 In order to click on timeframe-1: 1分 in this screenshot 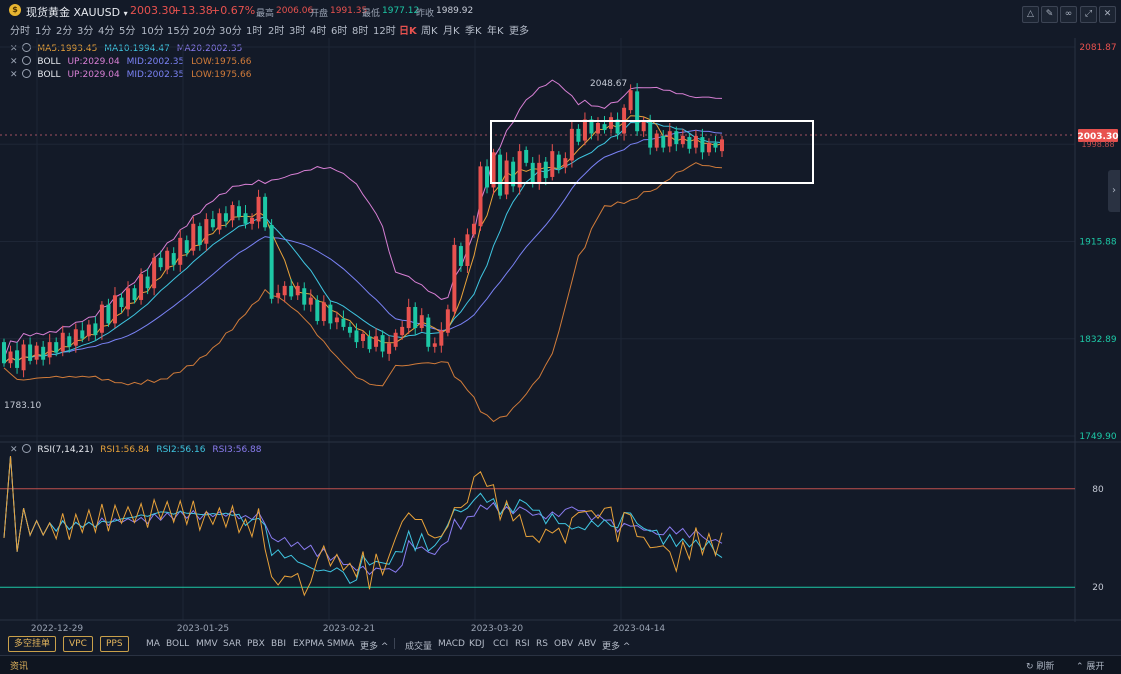, I will do `click(43, 29)`.